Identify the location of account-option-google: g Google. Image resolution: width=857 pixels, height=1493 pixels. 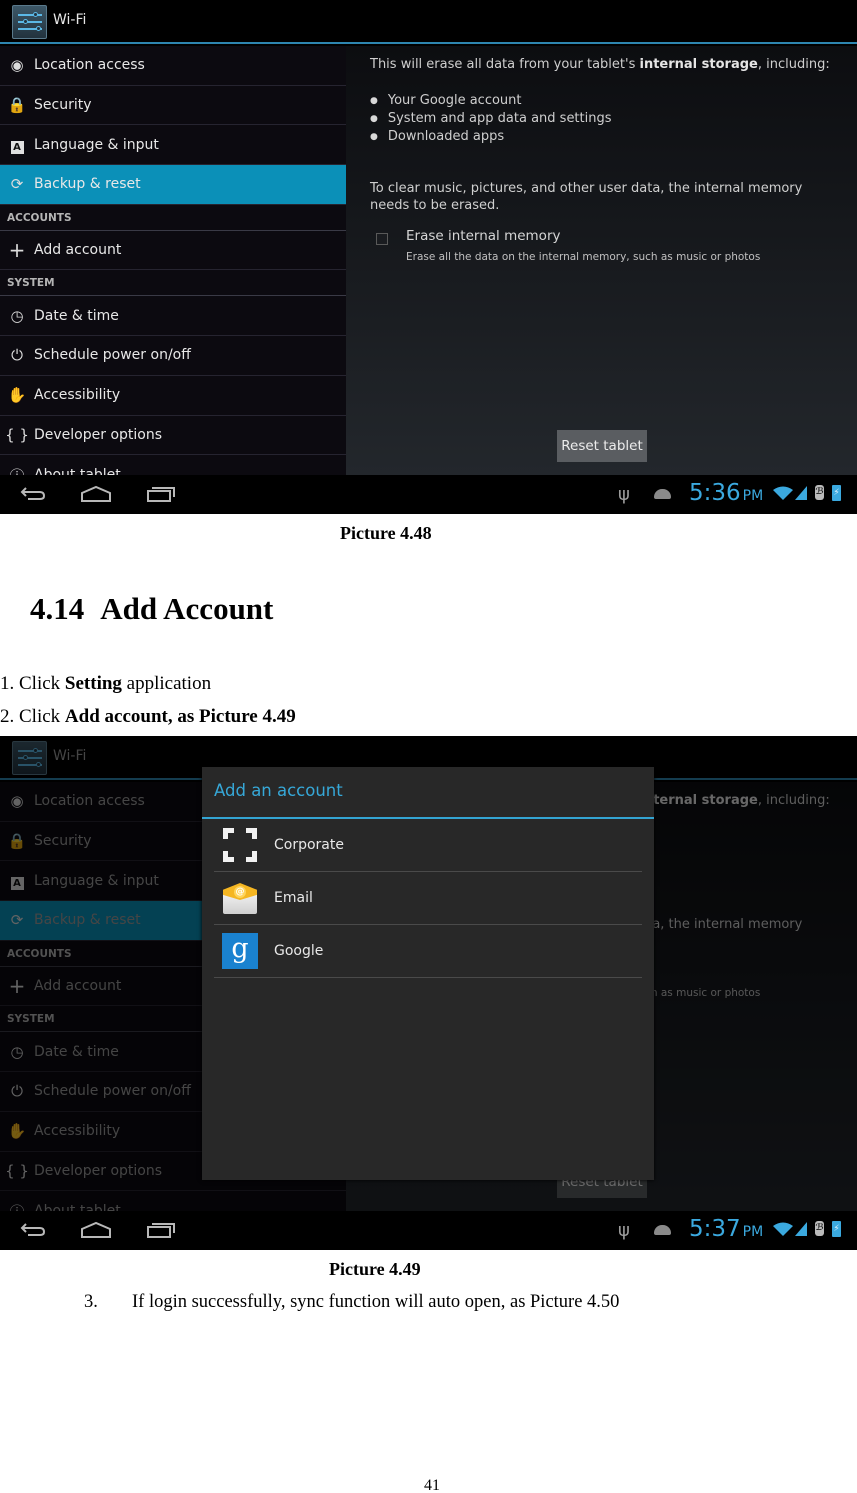
(428, 951).